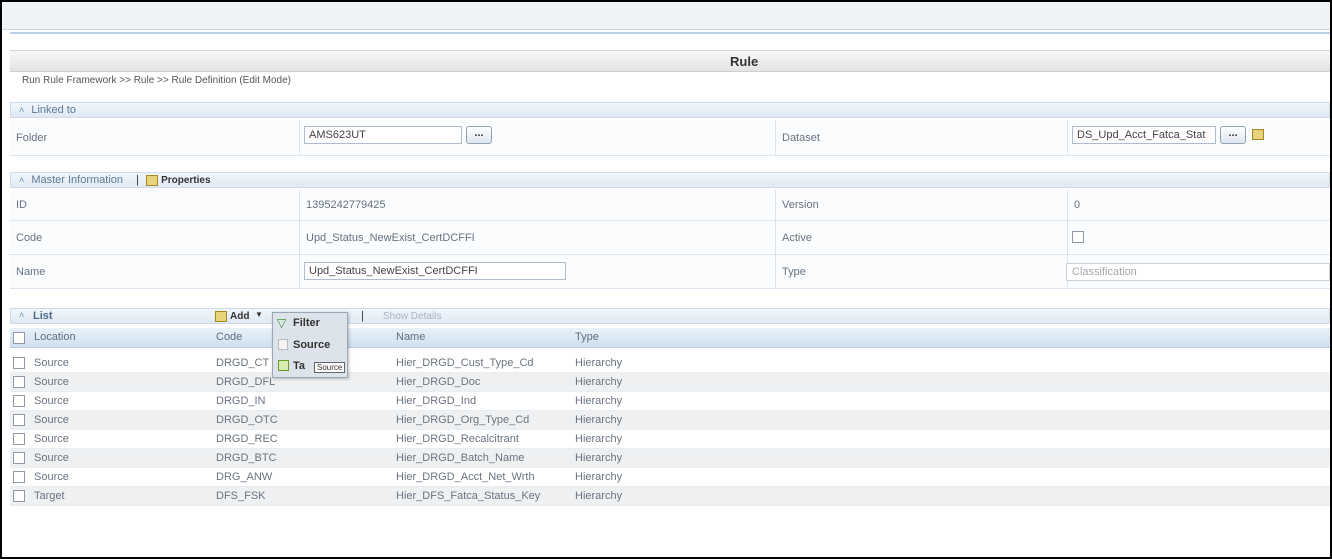  Describe the element at coordinates (463, 420) in the screenshot. I see `row-name: Hier_DRGD_Org_Type_Cd` at that location.